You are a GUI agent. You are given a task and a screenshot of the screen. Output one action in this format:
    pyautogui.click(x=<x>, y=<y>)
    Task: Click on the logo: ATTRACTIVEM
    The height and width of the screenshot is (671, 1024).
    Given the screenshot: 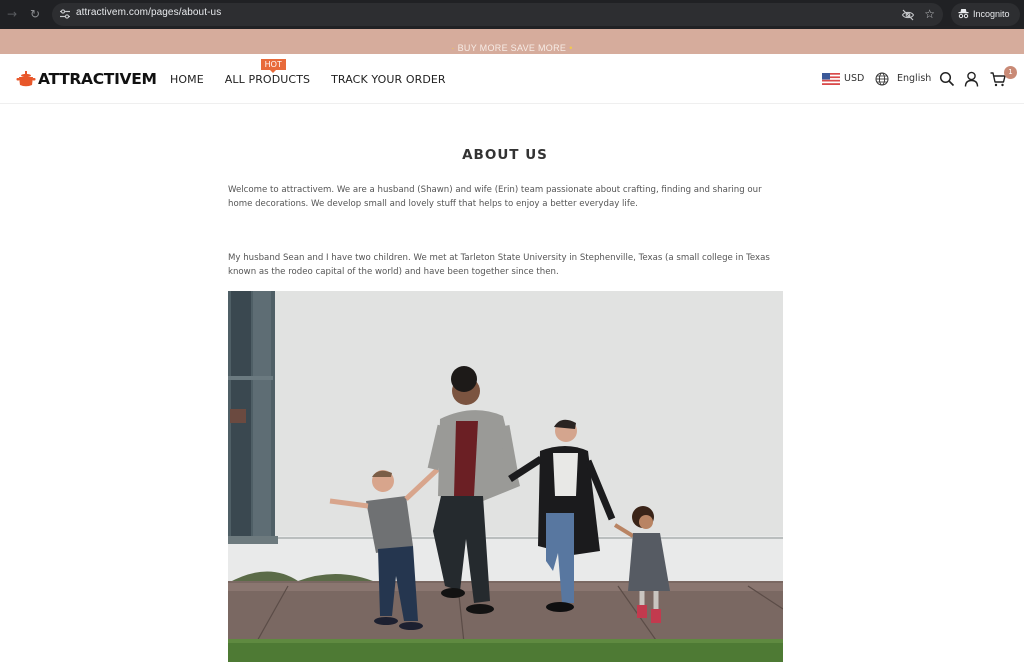 What is the action you would take?
    pyautogui.click(x=86, y=79)
    